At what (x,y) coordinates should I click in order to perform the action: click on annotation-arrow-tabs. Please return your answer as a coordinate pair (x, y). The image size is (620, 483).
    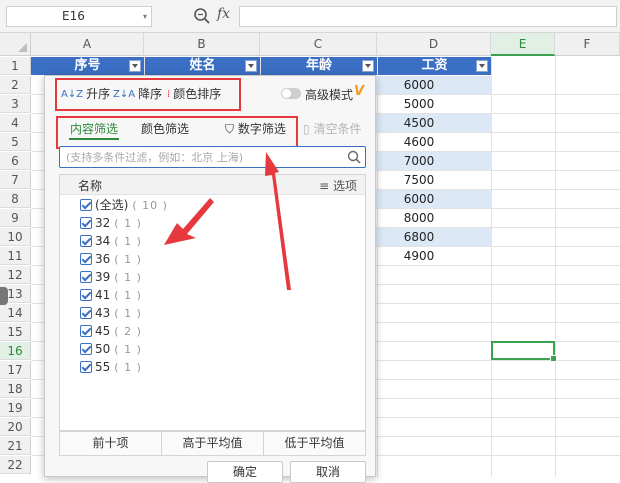
    Looking at the image, I should click on (278, 221).